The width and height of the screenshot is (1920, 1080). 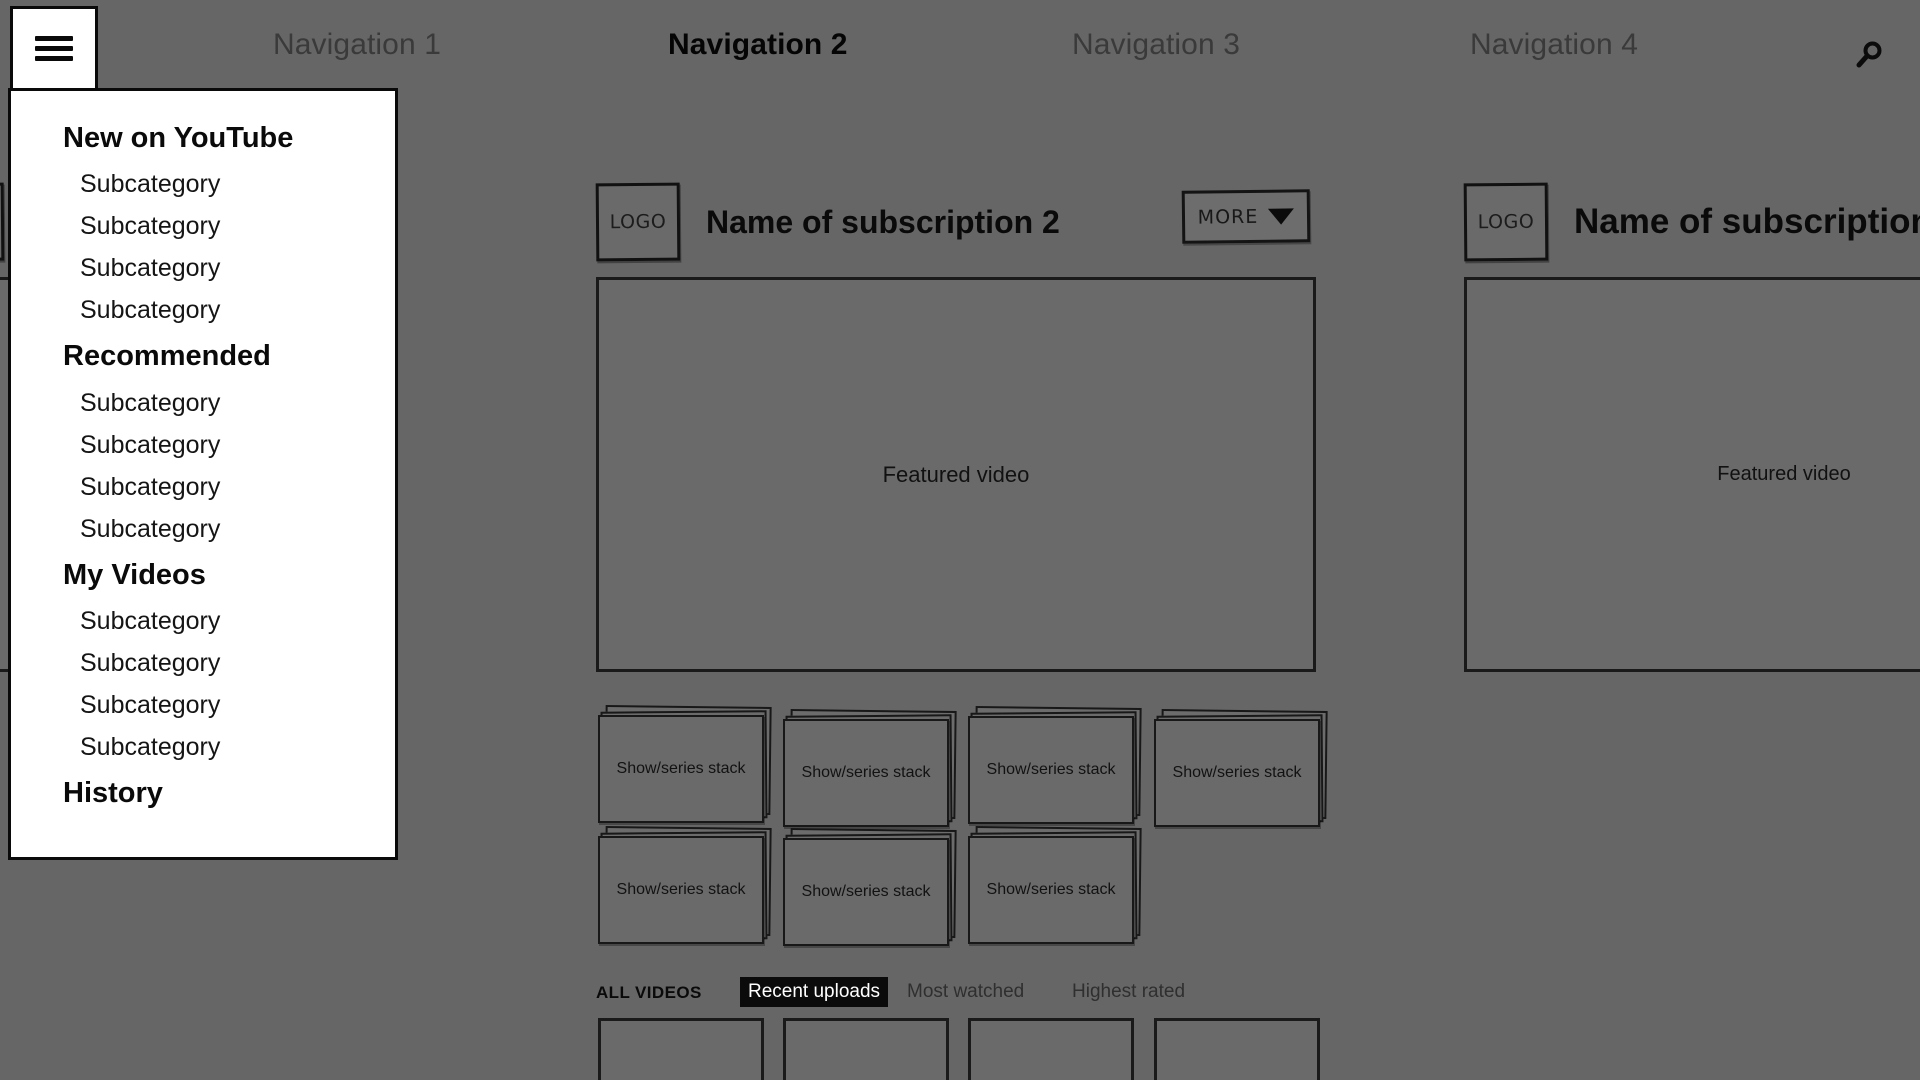 What do you see at coordinates (1869, 55) in the screenshot?
I see `search-icon` at bounding box center [1869, 55].